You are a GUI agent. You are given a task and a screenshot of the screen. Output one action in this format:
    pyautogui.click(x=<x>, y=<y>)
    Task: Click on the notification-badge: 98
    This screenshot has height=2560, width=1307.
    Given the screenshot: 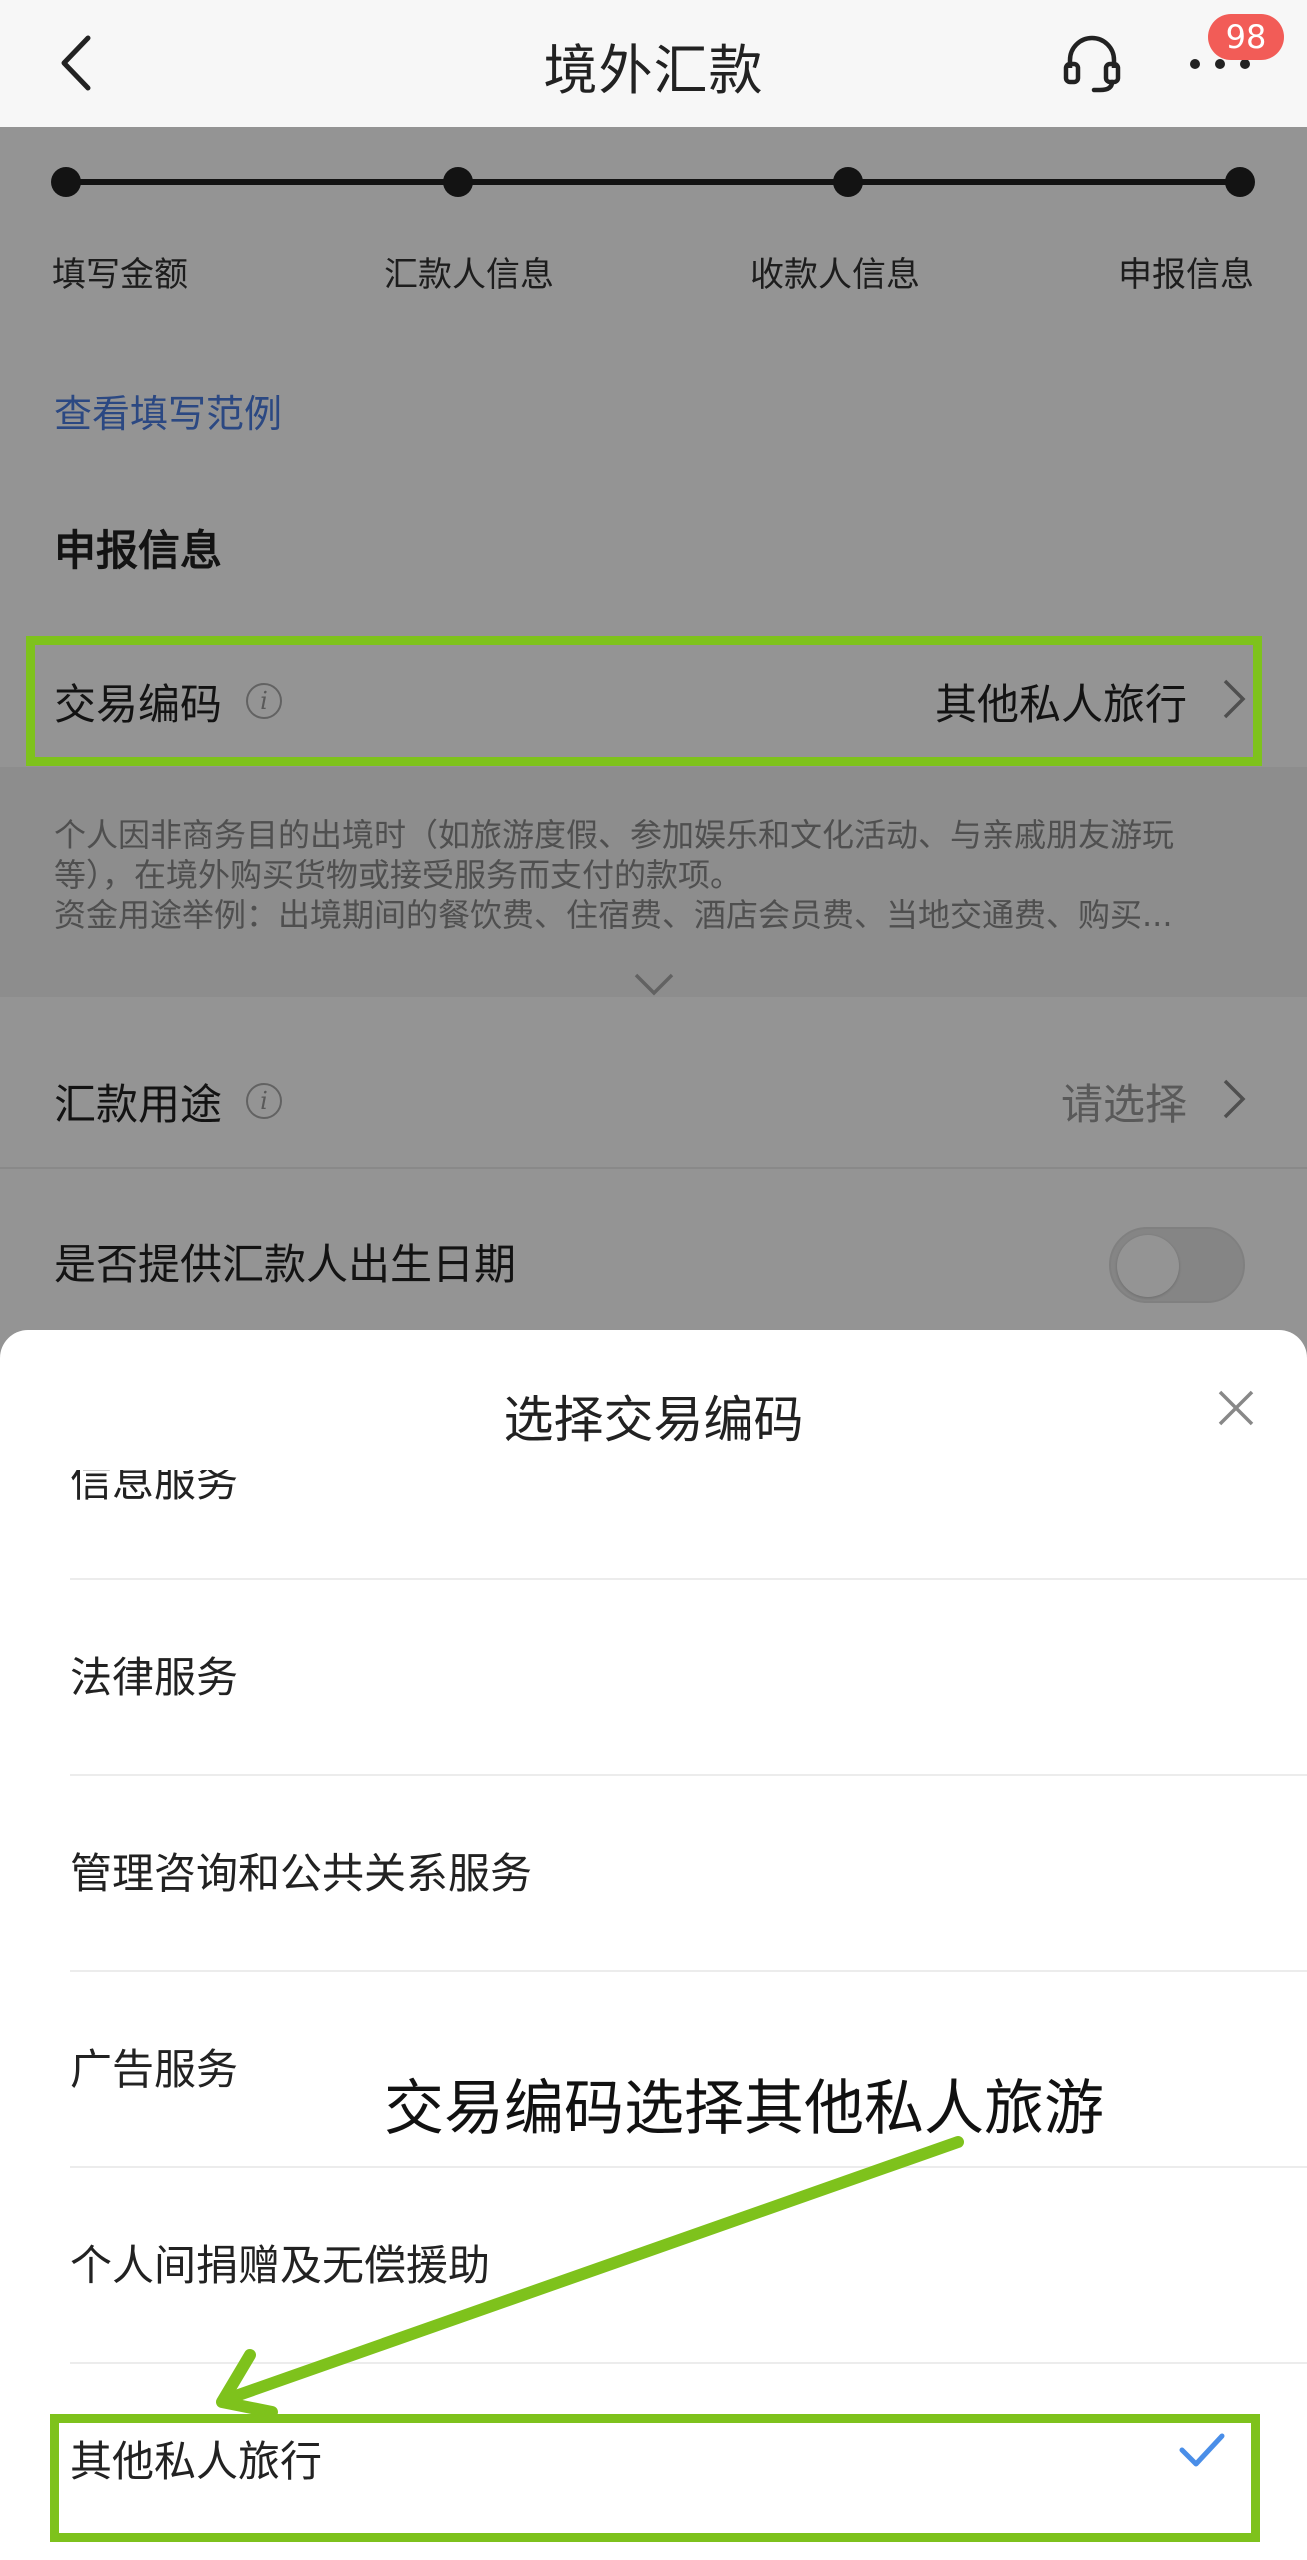 What is the action you would take?
    pyautogui.click(x=1246, y=37)
    